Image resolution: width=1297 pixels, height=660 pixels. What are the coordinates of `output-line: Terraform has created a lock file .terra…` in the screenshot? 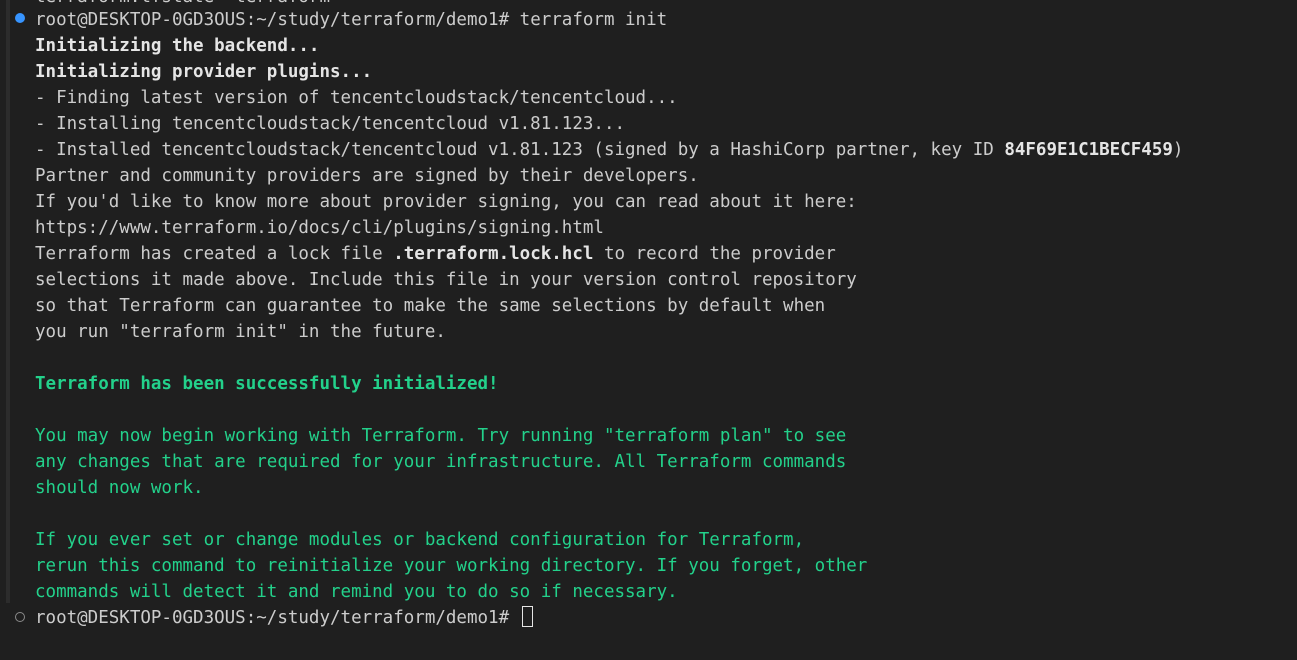 It's located at (435, 254).